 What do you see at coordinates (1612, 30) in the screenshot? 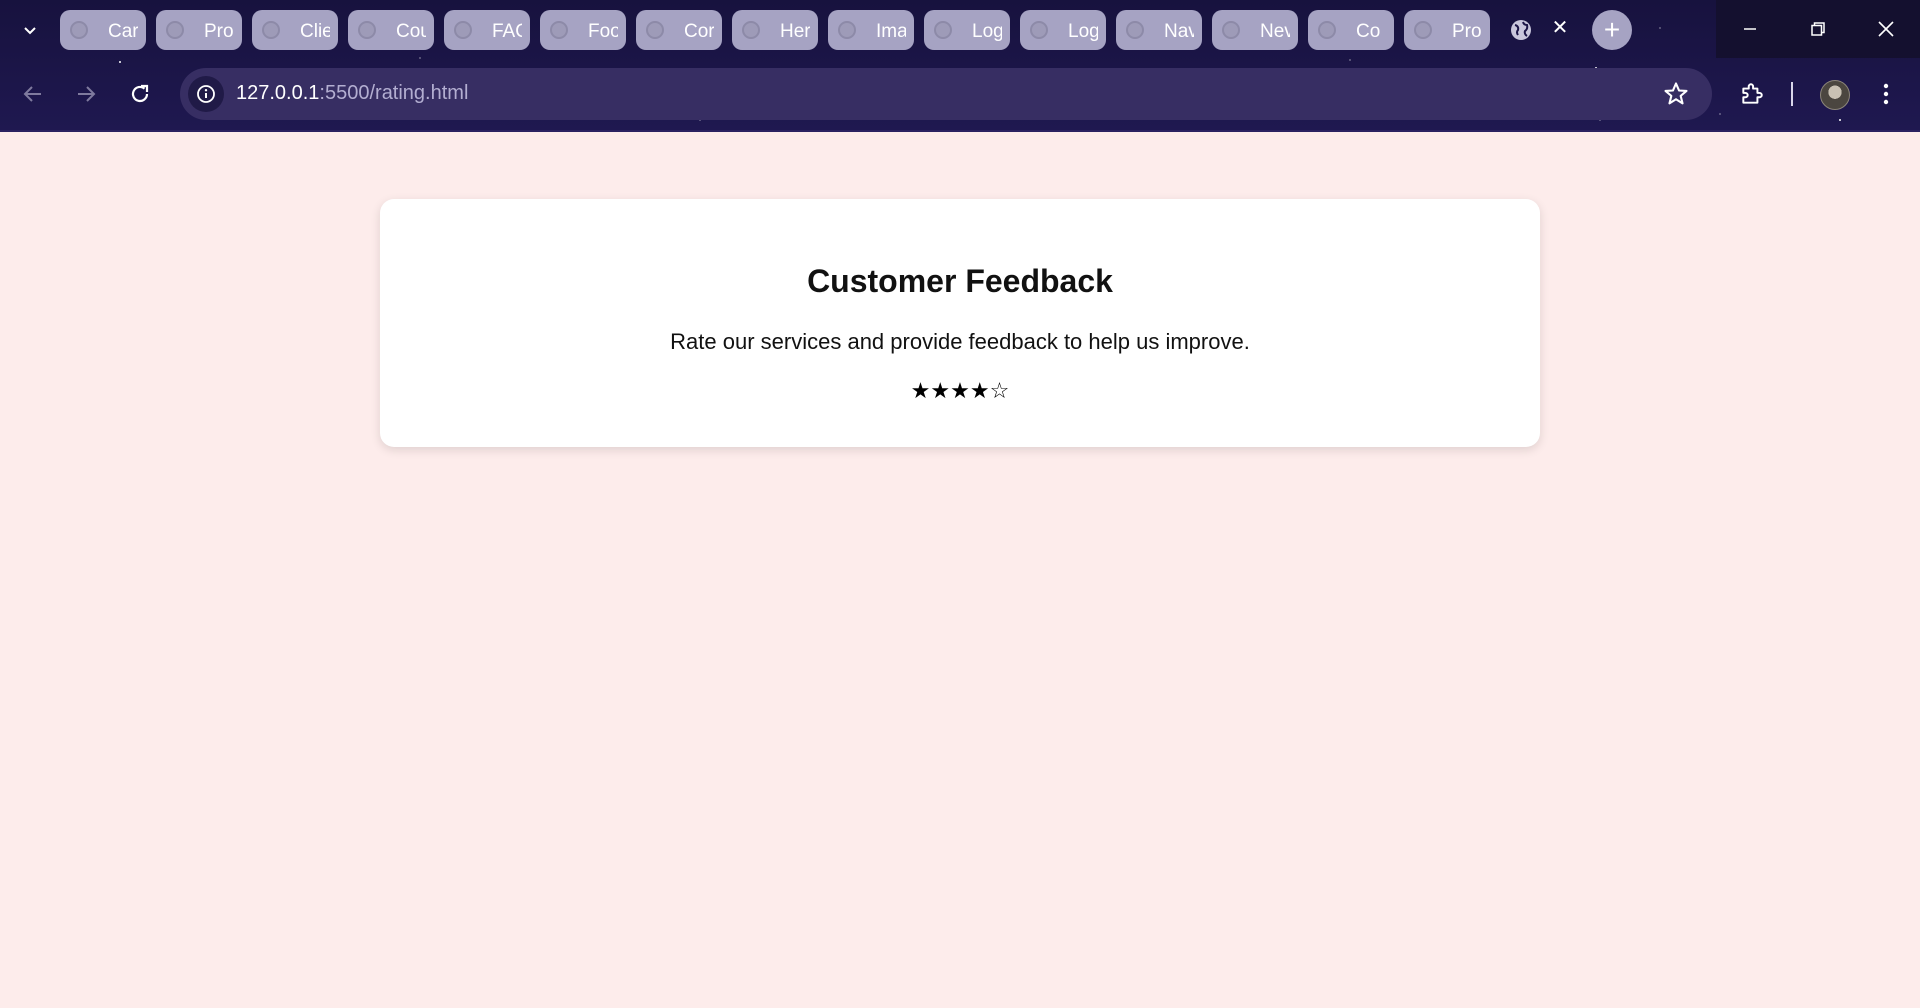
I see `new-tab-button: +` at bounding box center [1612, 30].